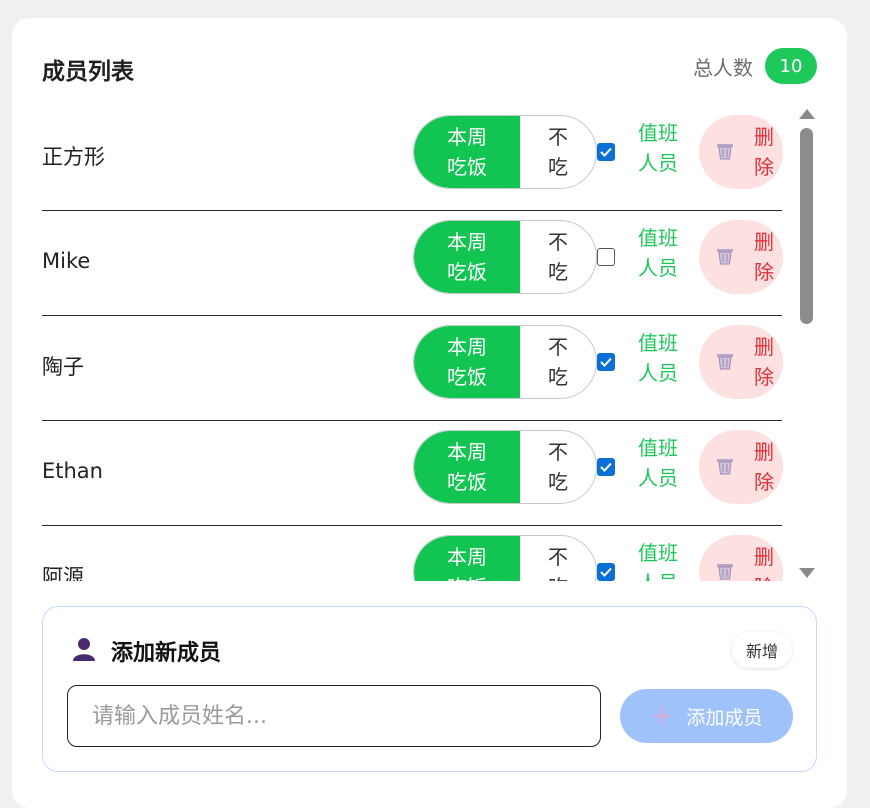 The image size is (870, 808). Describe the element at coordinates (166, 653) in the screenshot. I see `add-member-title: 添加新成员` at that location.